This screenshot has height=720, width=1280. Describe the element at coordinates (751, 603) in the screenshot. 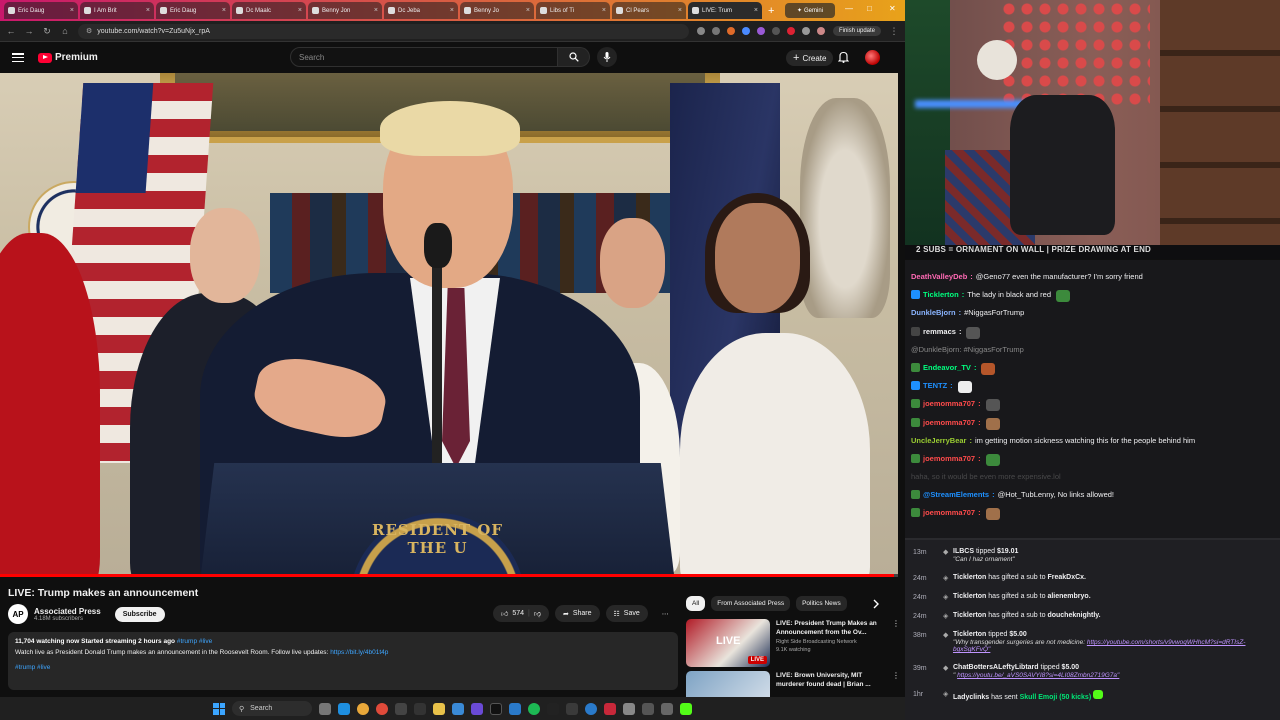

I see `filter-chip: From Associated Press` at that location.